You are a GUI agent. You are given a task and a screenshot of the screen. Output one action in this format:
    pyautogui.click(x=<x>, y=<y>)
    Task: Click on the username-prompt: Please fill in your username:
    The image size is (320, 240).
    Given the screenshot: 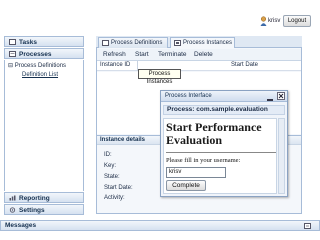 What is the action you would take?
    pyautogui.click(x=203, y=160)
    